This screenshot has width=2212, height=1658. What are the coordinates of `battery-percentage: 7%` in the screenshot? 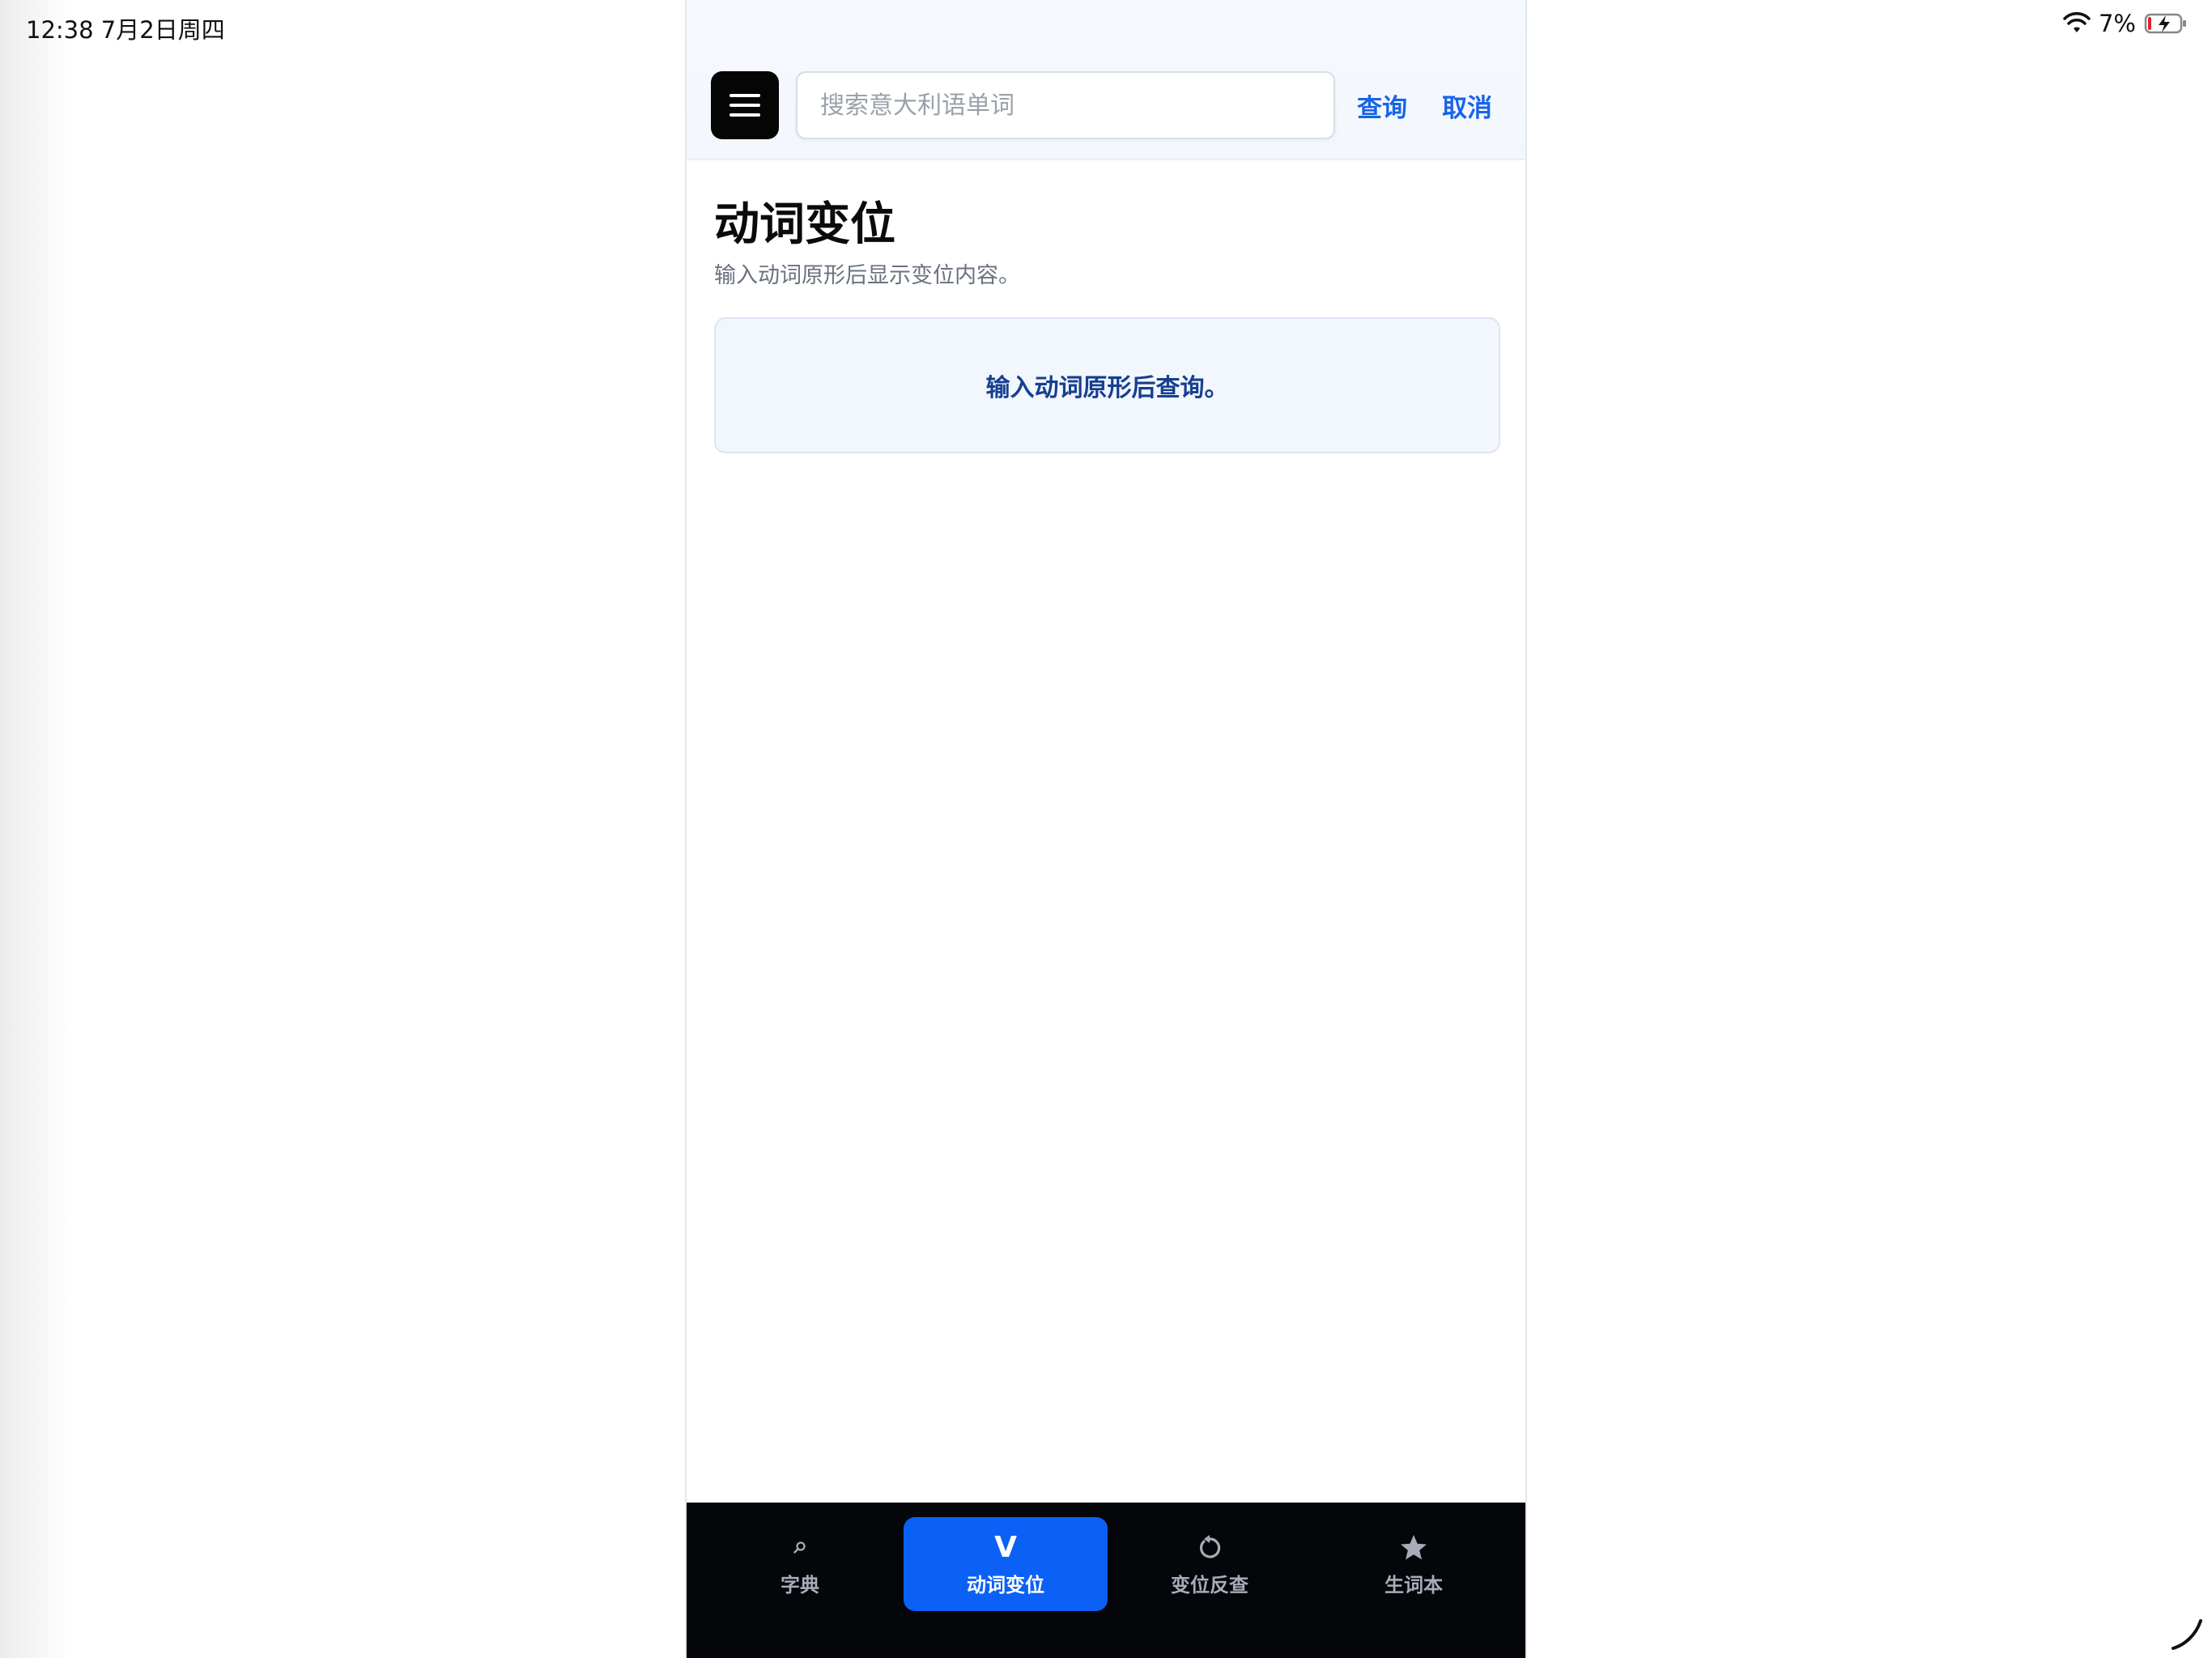 It's located at (2117, 23).